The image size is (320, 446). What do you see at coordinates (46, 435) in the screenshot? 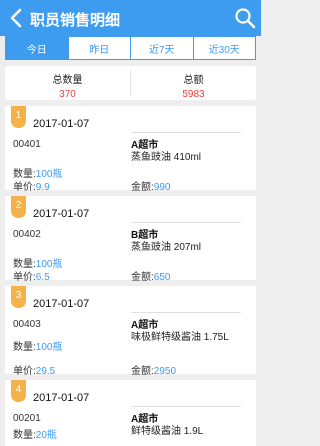
I see `quantity-value: 20瓶` at bounding box center [46, 435].